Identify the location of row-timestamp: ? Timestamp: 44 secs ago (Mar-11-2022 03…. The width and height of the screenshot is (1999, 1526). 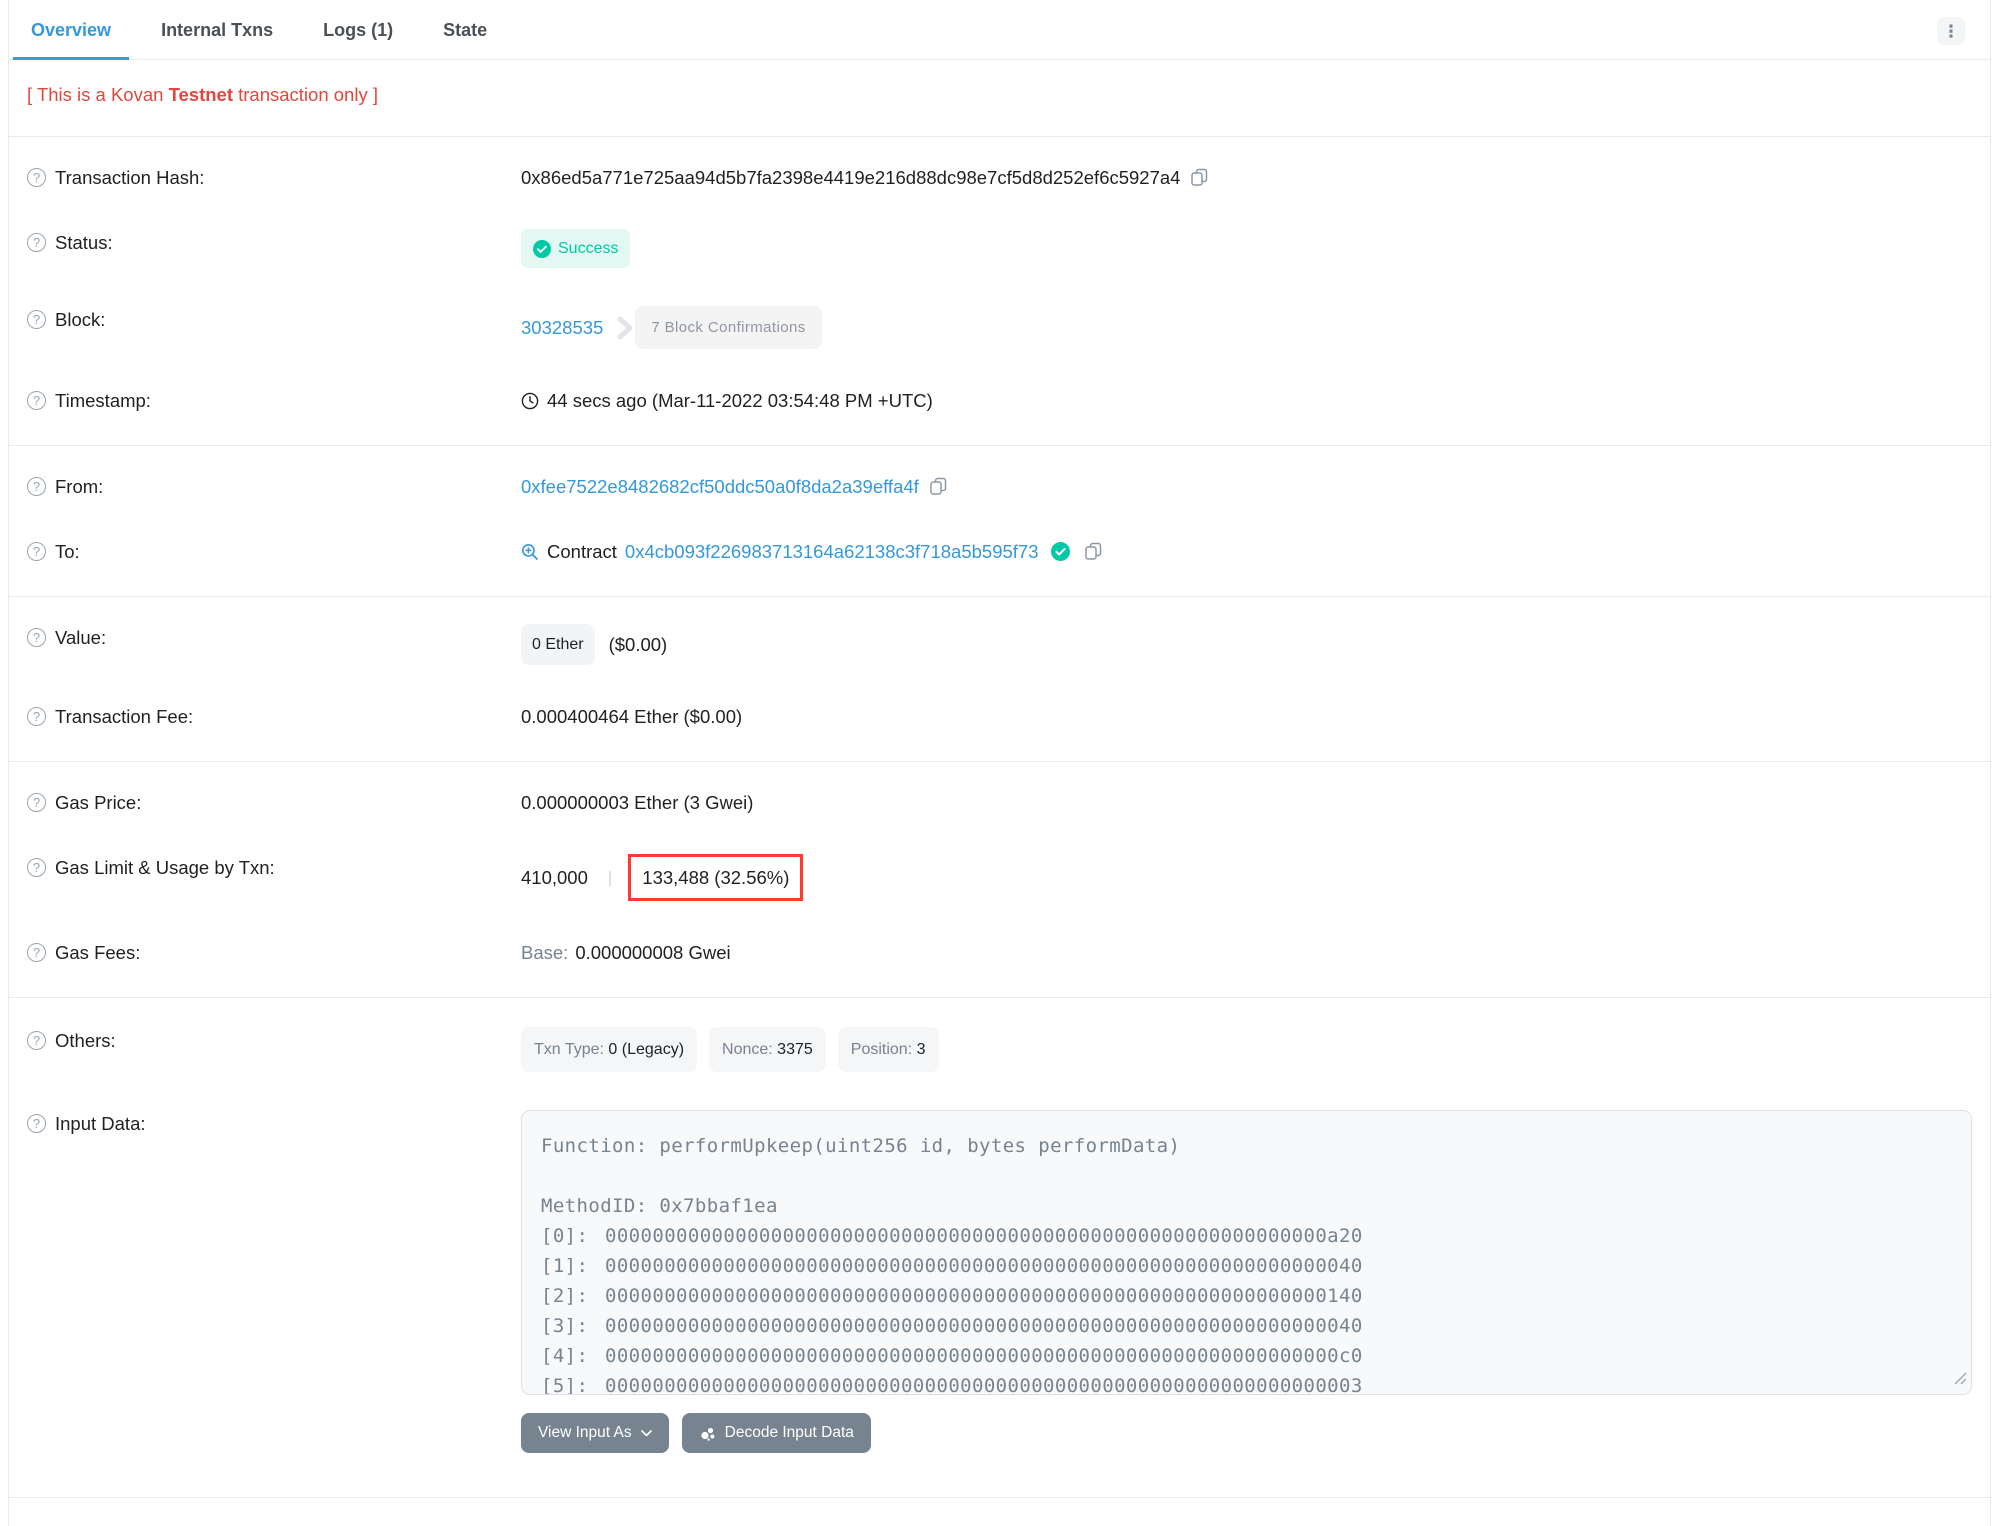
(999, 400).